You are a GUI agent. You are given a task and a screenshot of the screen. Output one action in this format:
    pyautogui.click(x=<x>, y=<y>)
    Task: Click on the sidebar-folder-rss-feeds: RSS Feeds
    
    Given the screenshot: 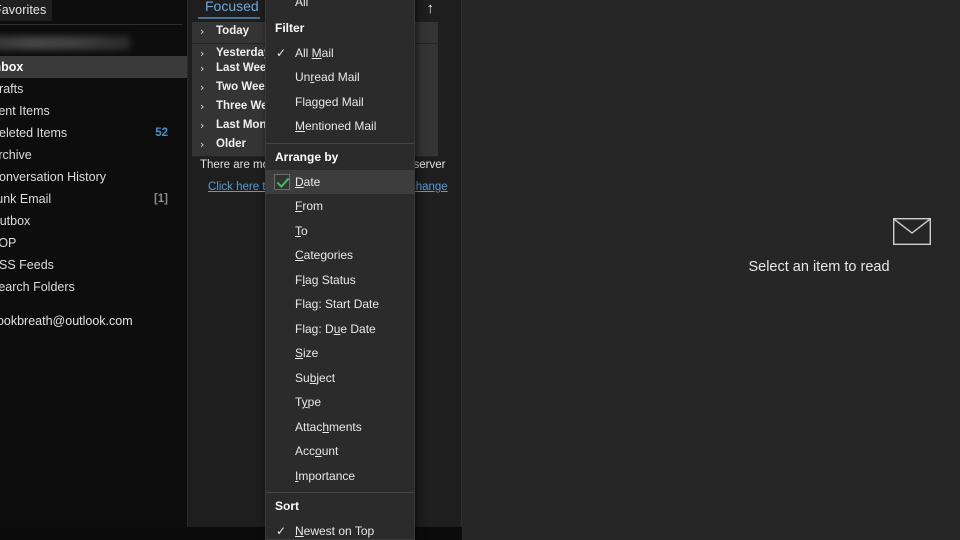 What is the action you would take?
    pyautogui.click(x=93, y=265)
    